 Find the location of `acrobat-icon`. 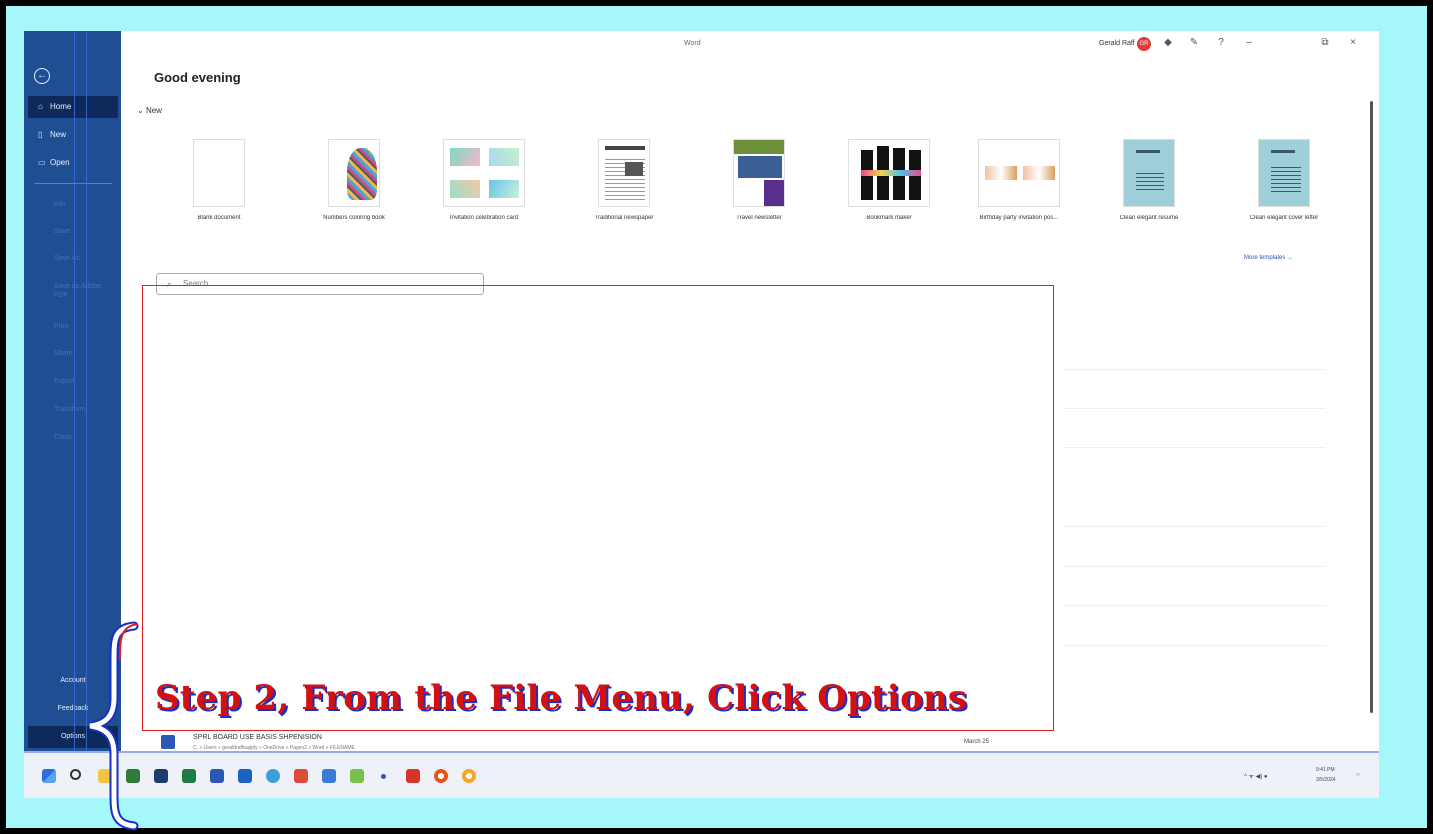

acrobat-icon is located at coordinates (413, 776).